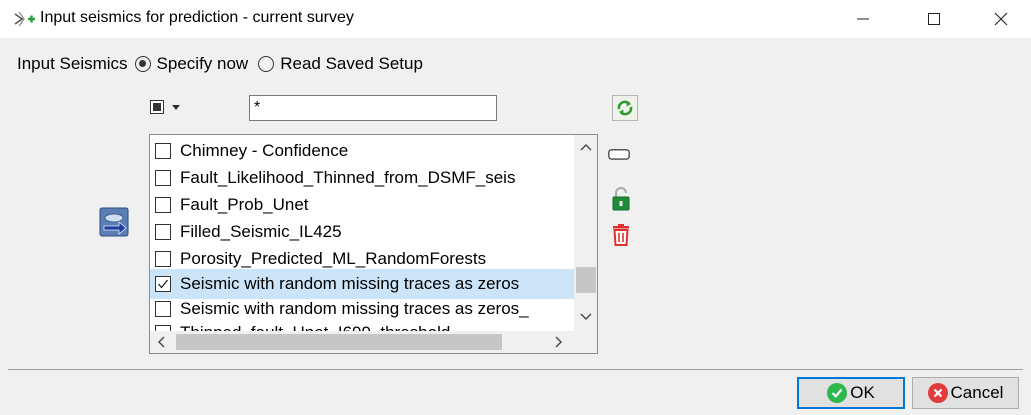  I want to click on list-item-label: Porosity_Predicted_ML_RandomForests, so click(333, 258).